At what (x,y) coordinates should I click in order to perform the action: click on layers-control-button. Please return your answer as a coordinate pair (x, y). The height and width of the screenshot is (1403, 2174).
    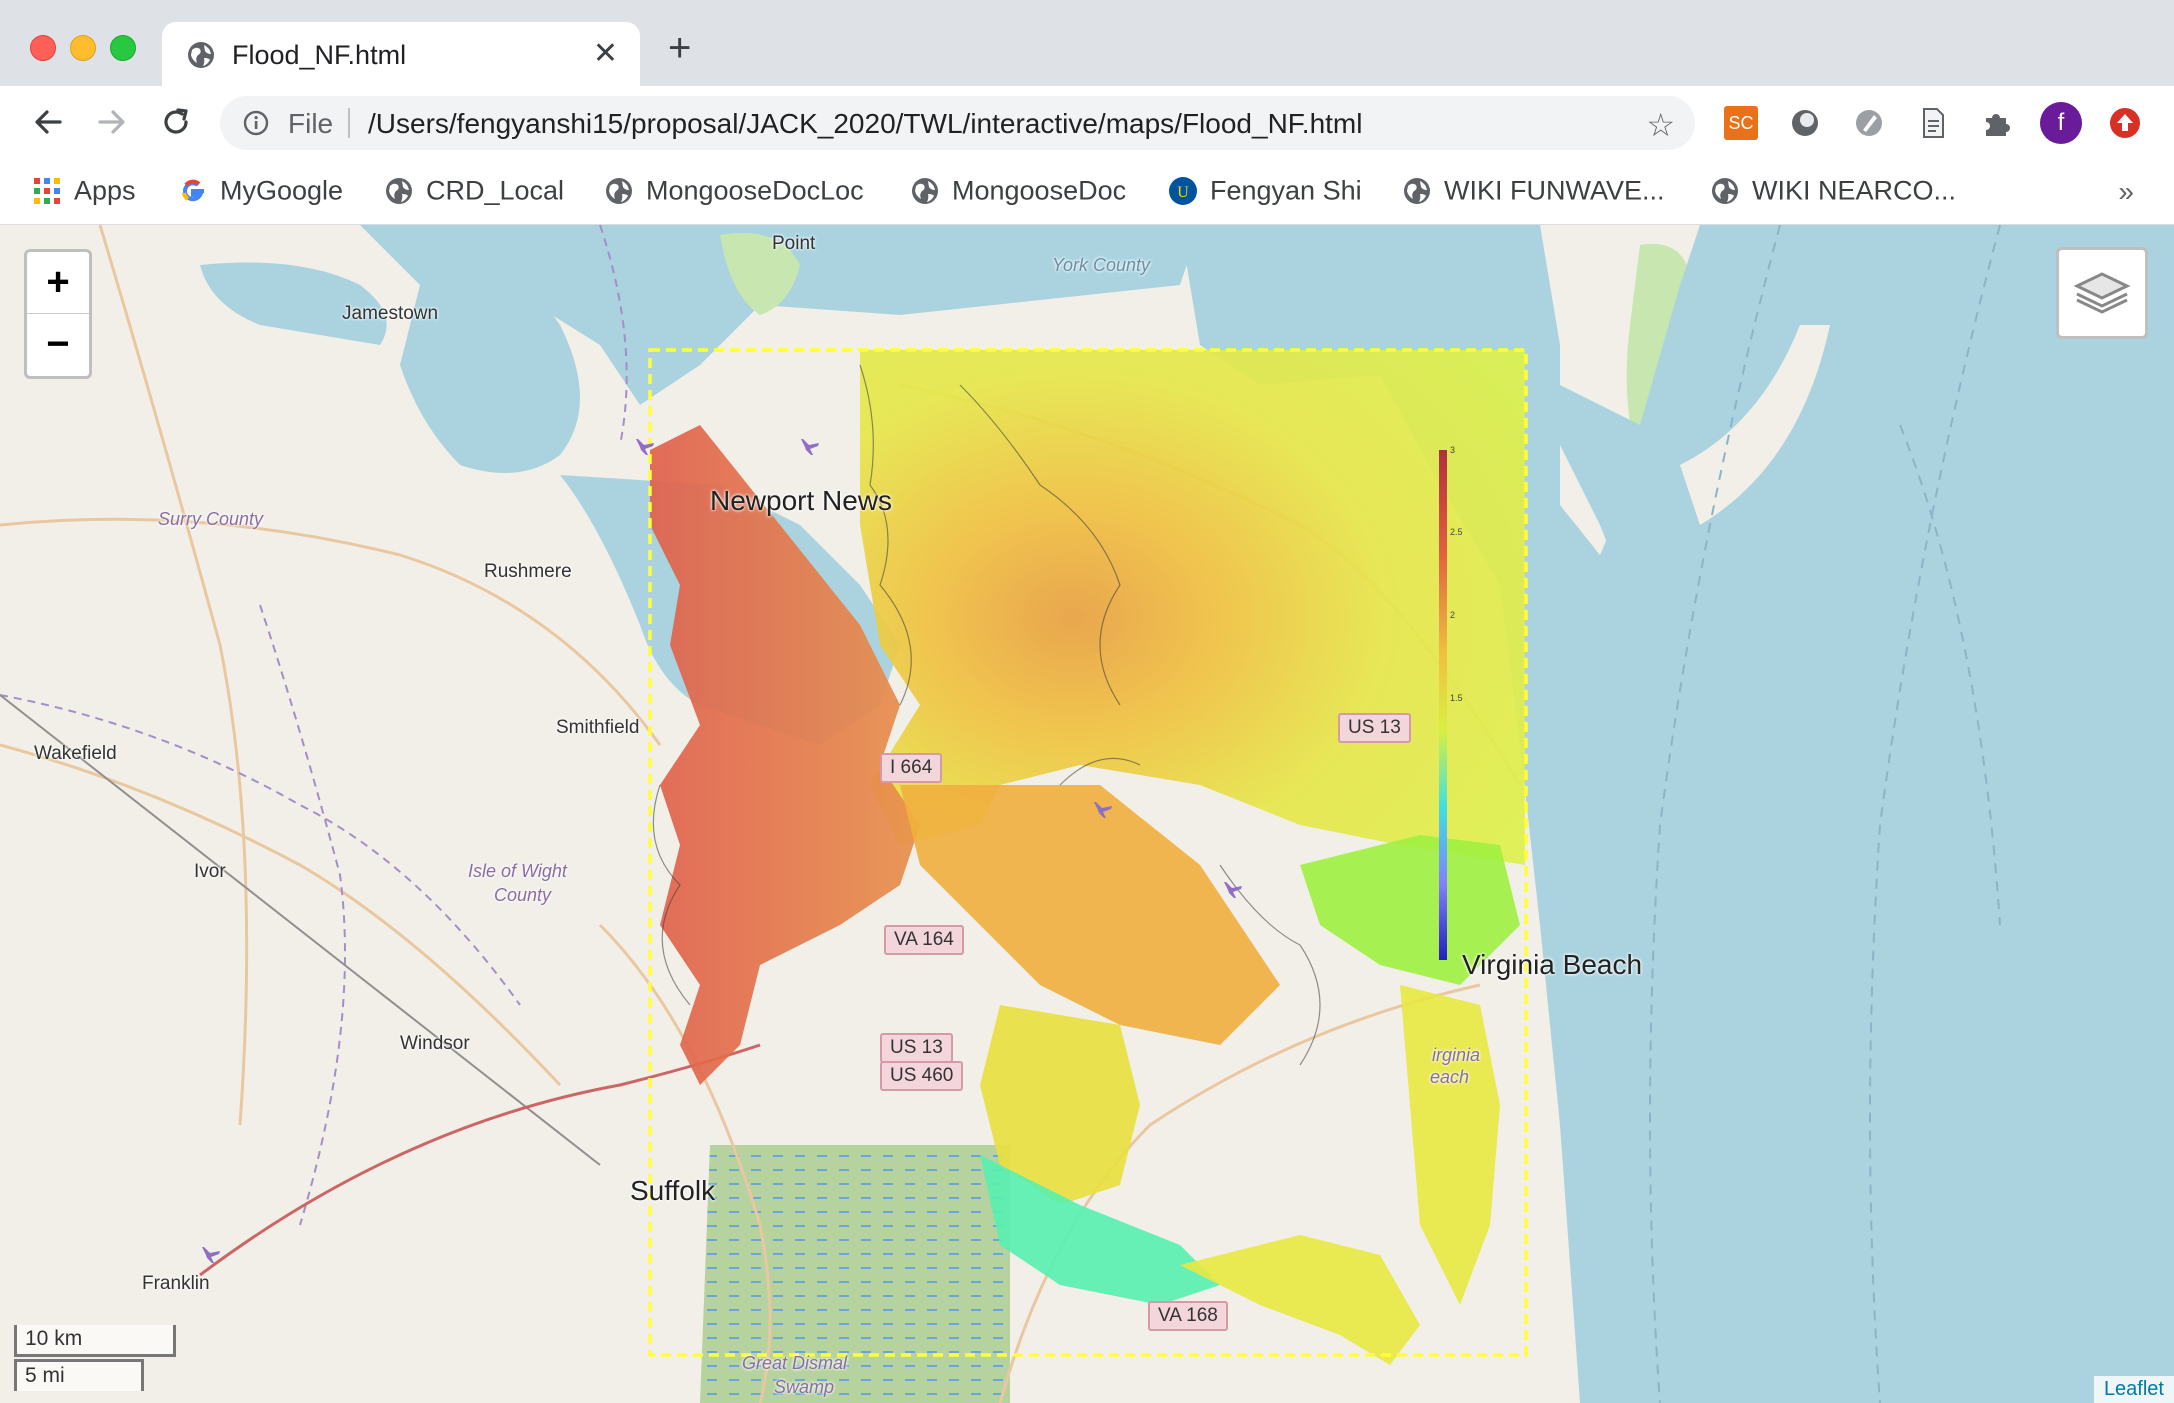
    Looking at the image, I should click on (2102, 293).